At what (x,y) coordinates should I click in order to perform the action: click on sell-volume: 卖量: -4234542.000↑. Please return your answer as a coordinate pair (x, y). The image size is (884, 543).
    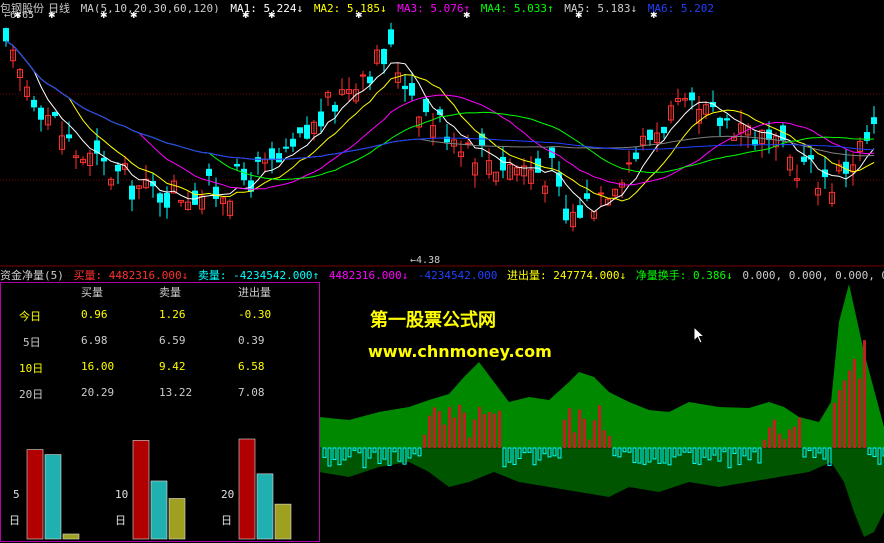
    Looking at the image, I should click on (258, 275).